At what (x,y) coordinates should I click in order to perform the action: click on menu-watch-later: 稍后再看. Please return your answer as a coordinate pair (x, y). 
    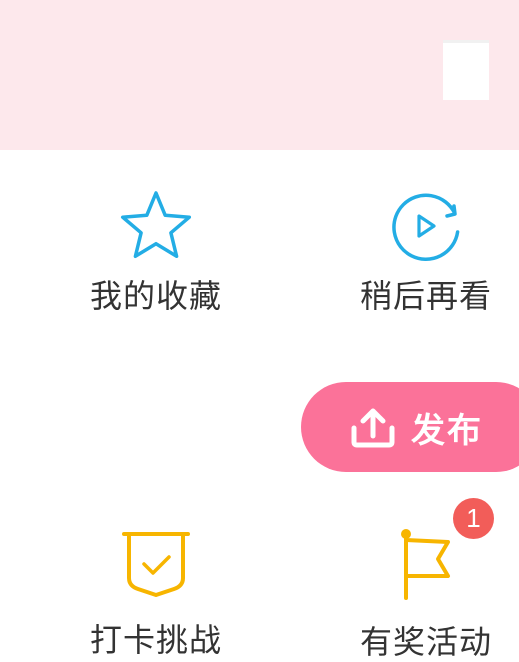
    Looking at the image, I should click on (426, 252).